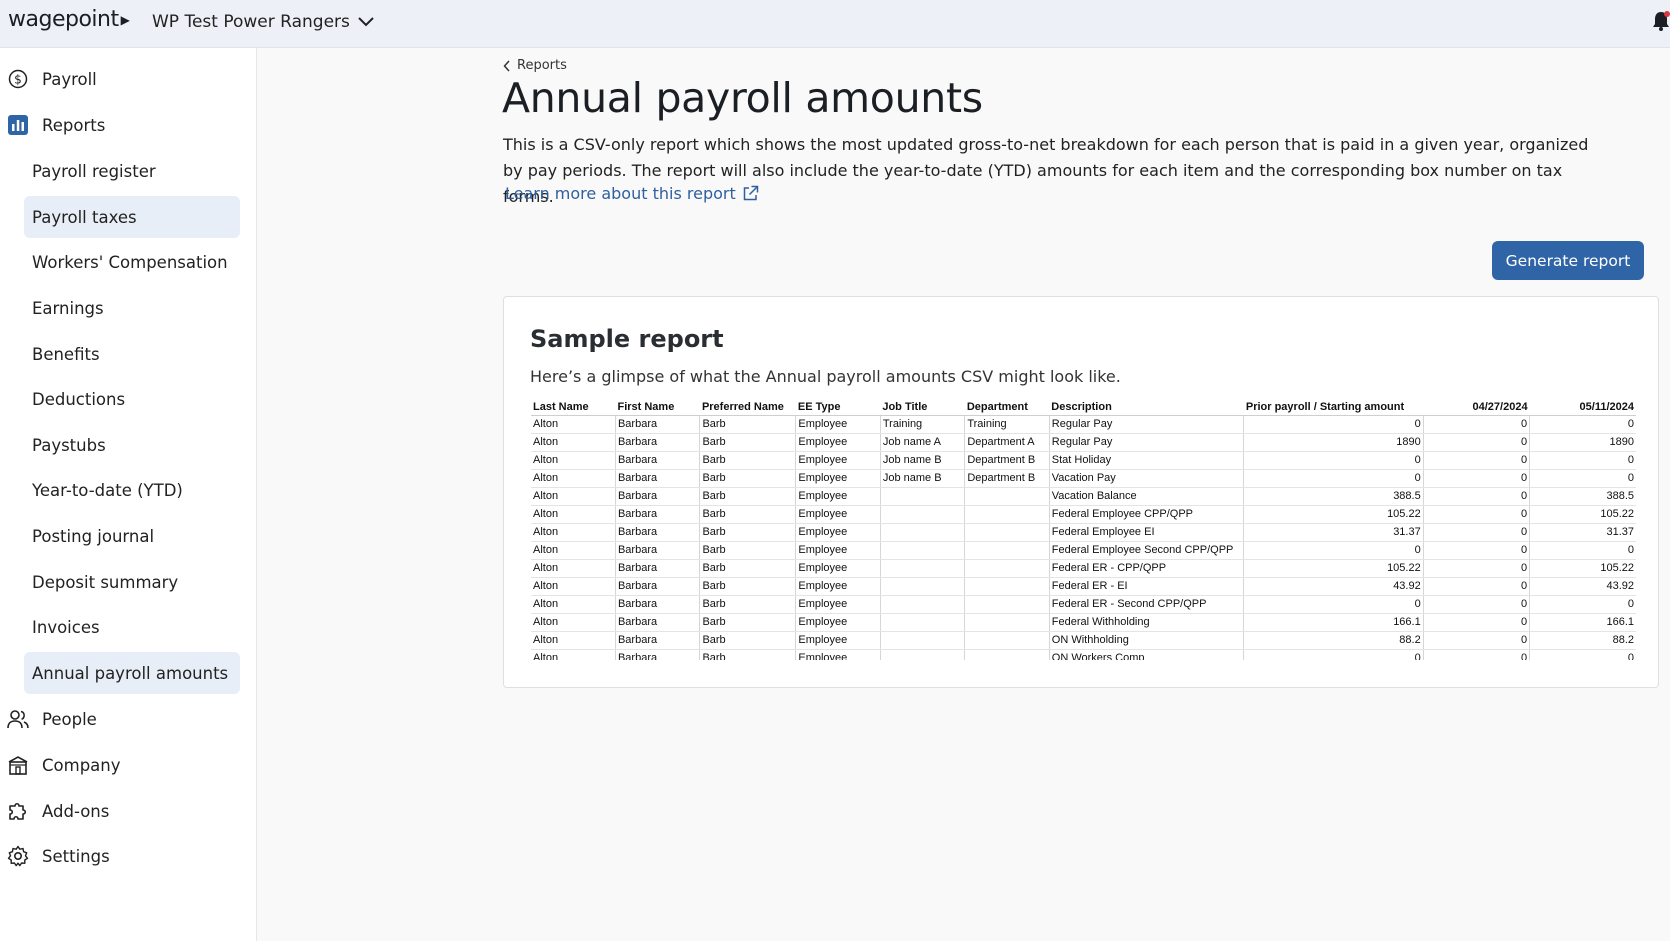  I want to click on sidebar-item-deposit-summary: Deposit summary, so click(132, 582).